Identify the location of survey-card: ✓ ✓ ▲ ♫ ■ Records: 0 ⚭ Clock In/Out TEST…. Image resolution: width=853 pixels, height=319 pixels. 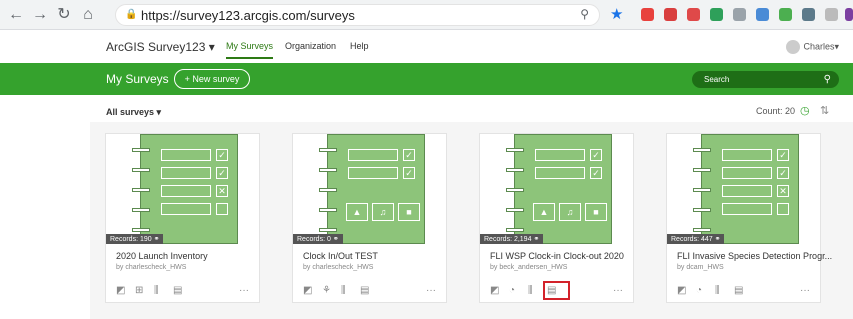
(369, 218).